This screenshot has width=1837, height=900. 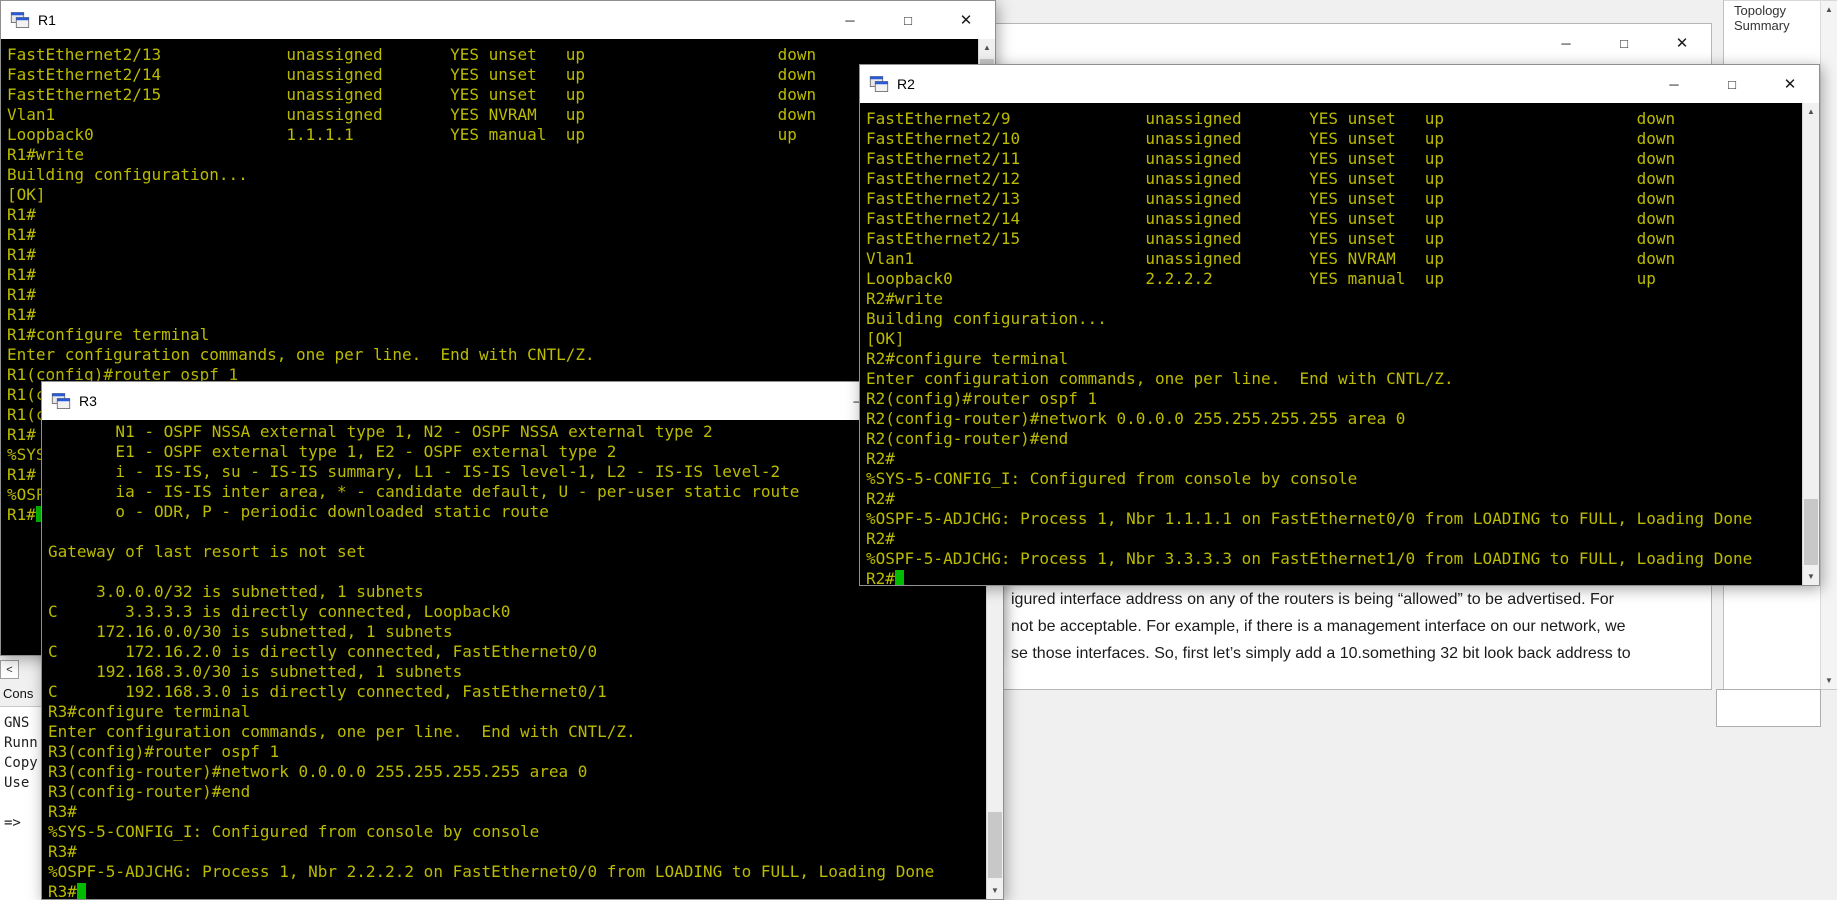 What do you see at coordinates (402, 134) in the screenshot?
I see `terminal-line: Loopback0 1.1.1.1 YES manual up up` at bounding box center [402, 134].